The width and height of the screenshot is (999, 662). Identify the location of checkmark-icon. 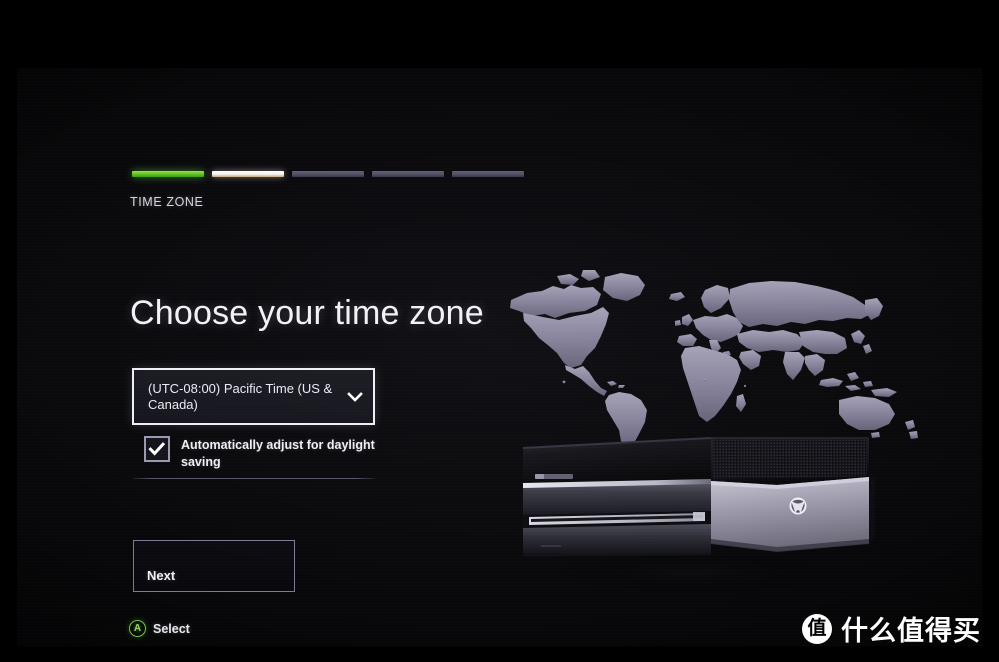
(157, 449).